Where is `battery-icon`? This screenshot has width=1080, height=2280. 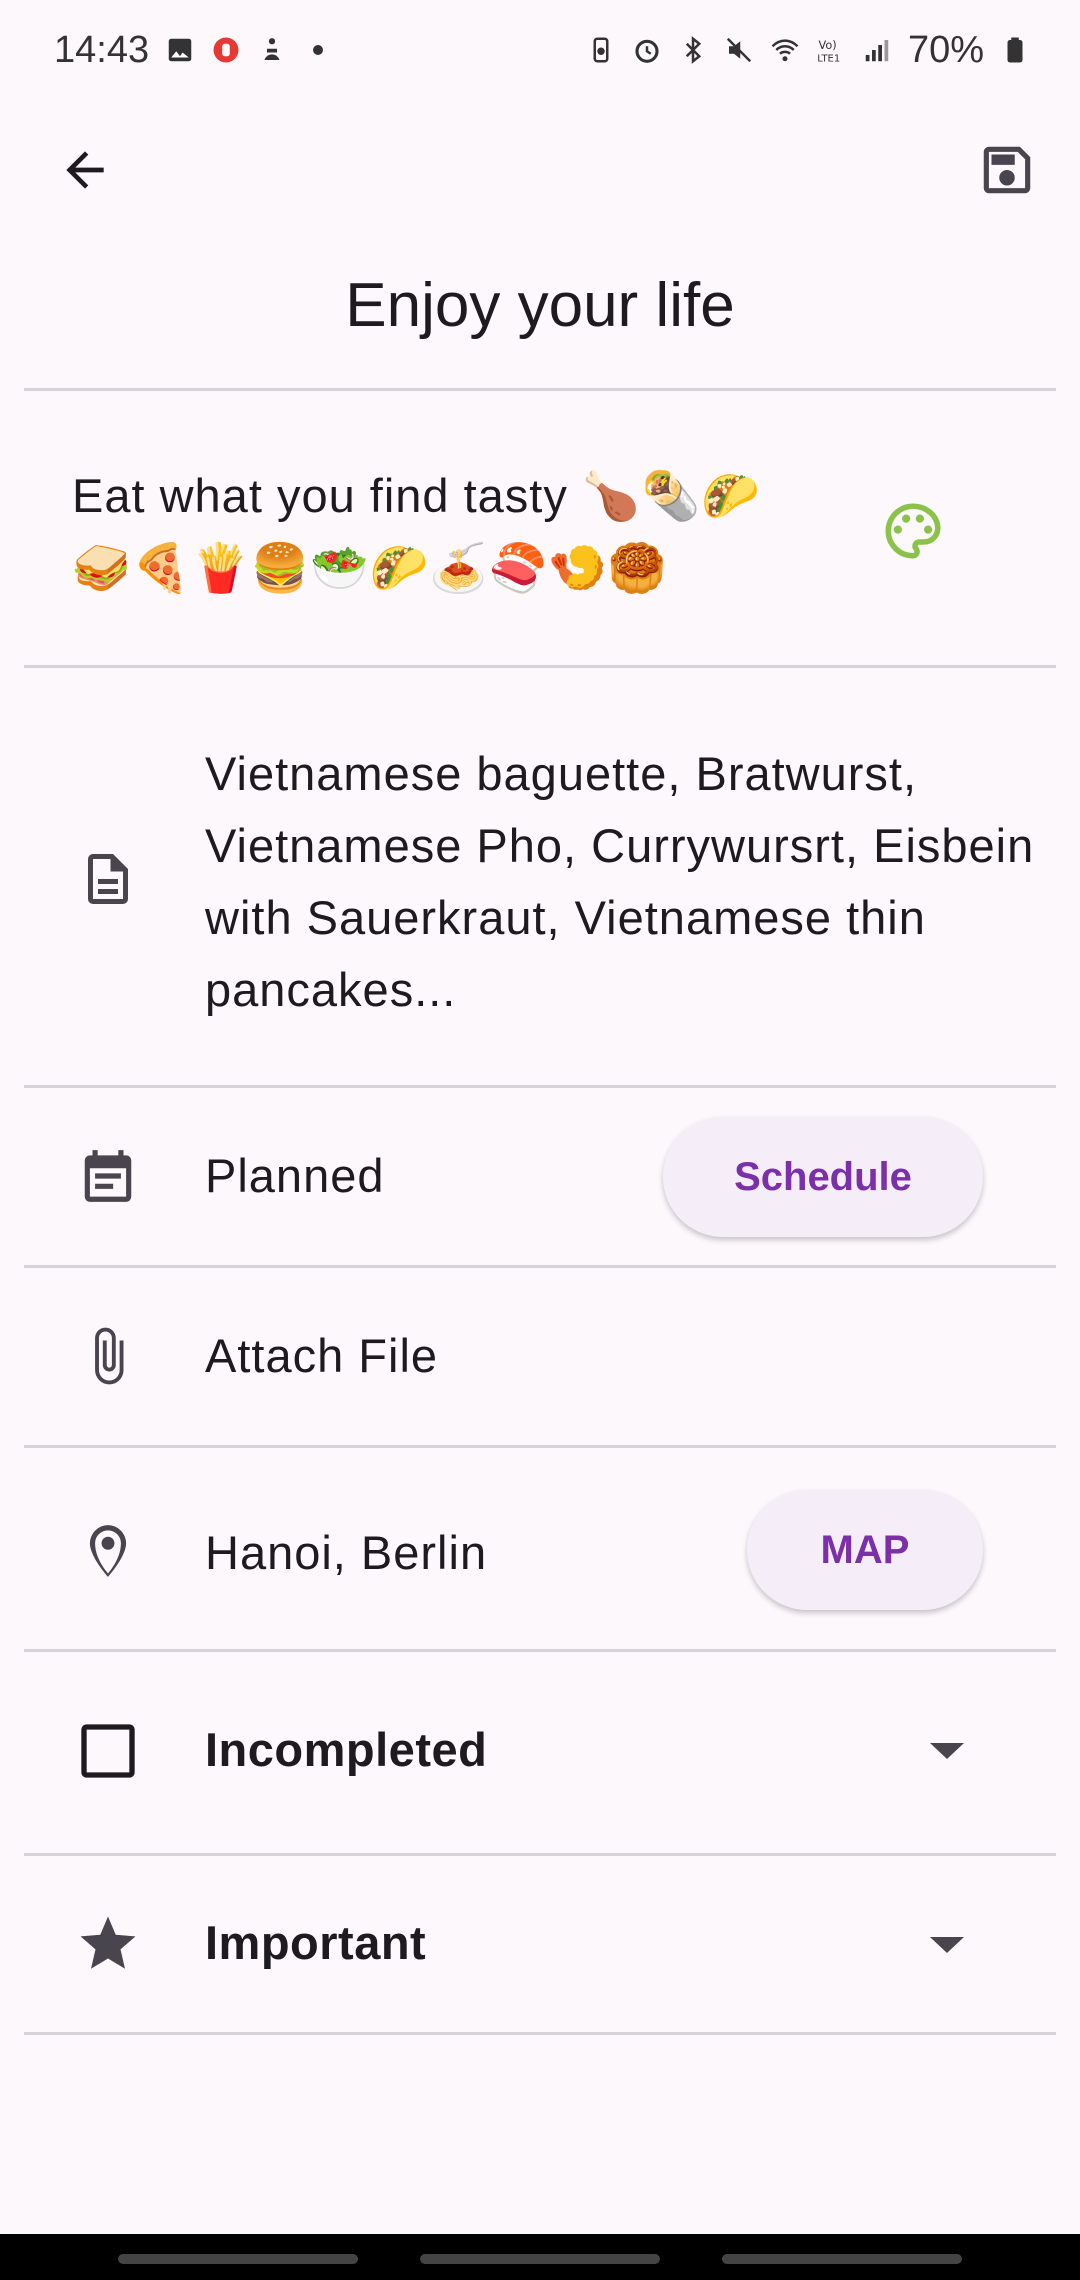 battery-icon is located at coordinates (1015, 50).